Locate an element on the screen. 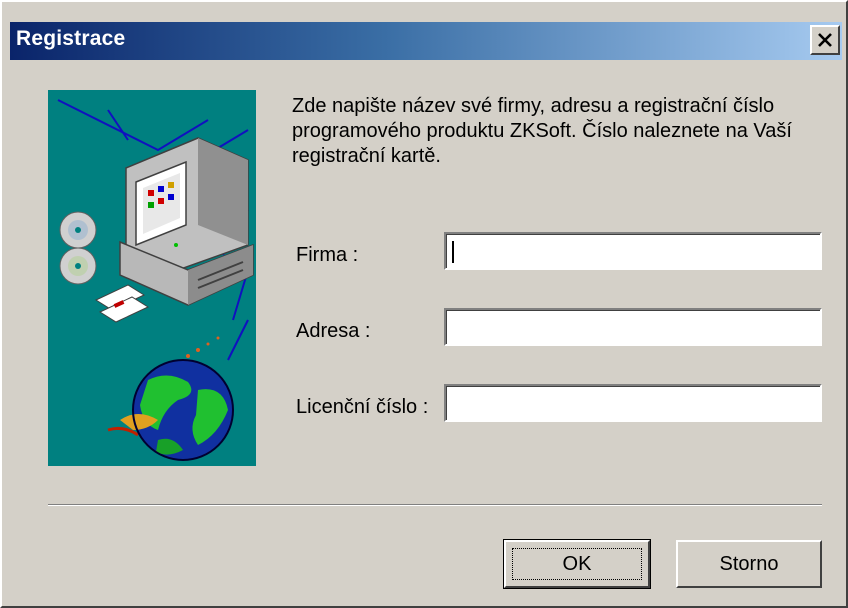  globe-icon is located at coordinates (170, 410).